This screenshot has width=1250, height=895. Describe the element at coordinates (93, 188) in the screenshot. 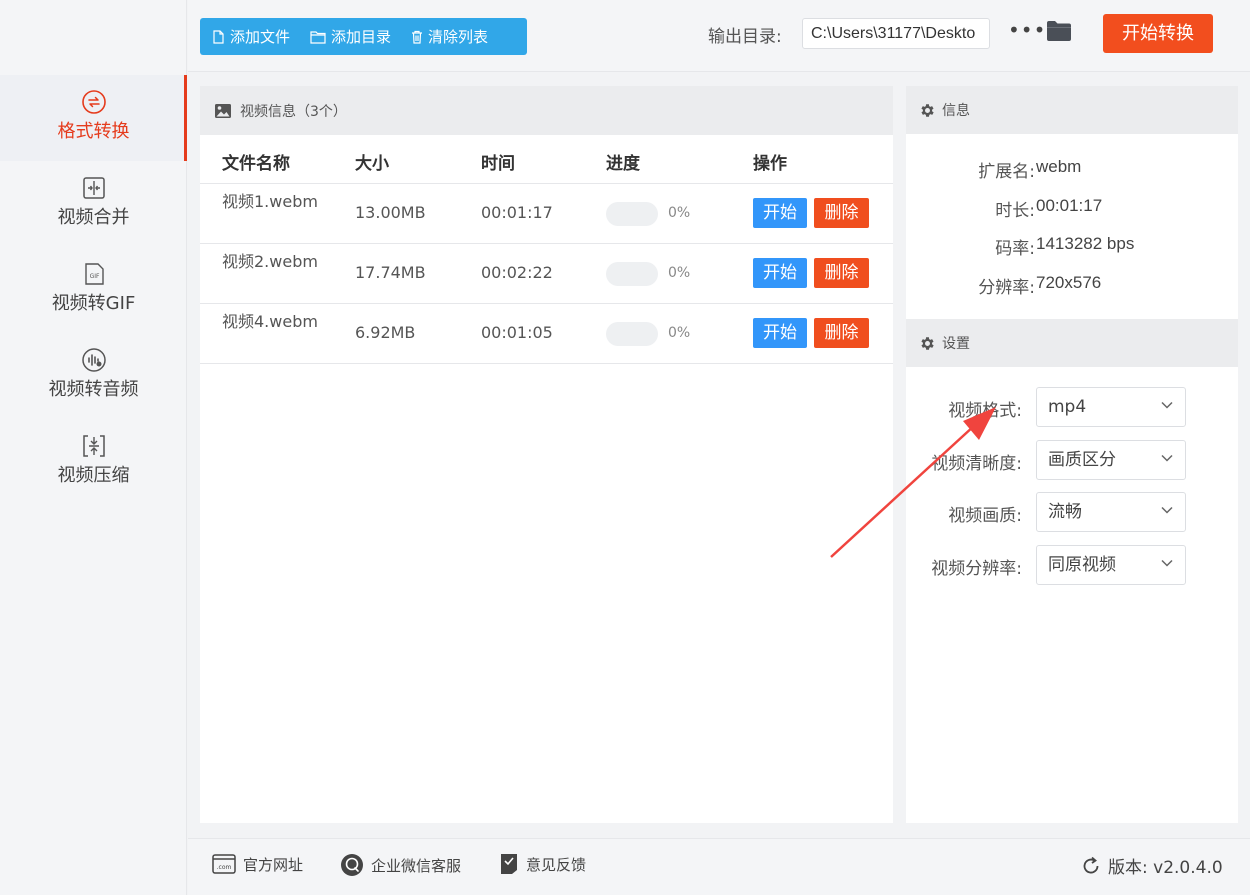

I see `merge-icon` at that location.